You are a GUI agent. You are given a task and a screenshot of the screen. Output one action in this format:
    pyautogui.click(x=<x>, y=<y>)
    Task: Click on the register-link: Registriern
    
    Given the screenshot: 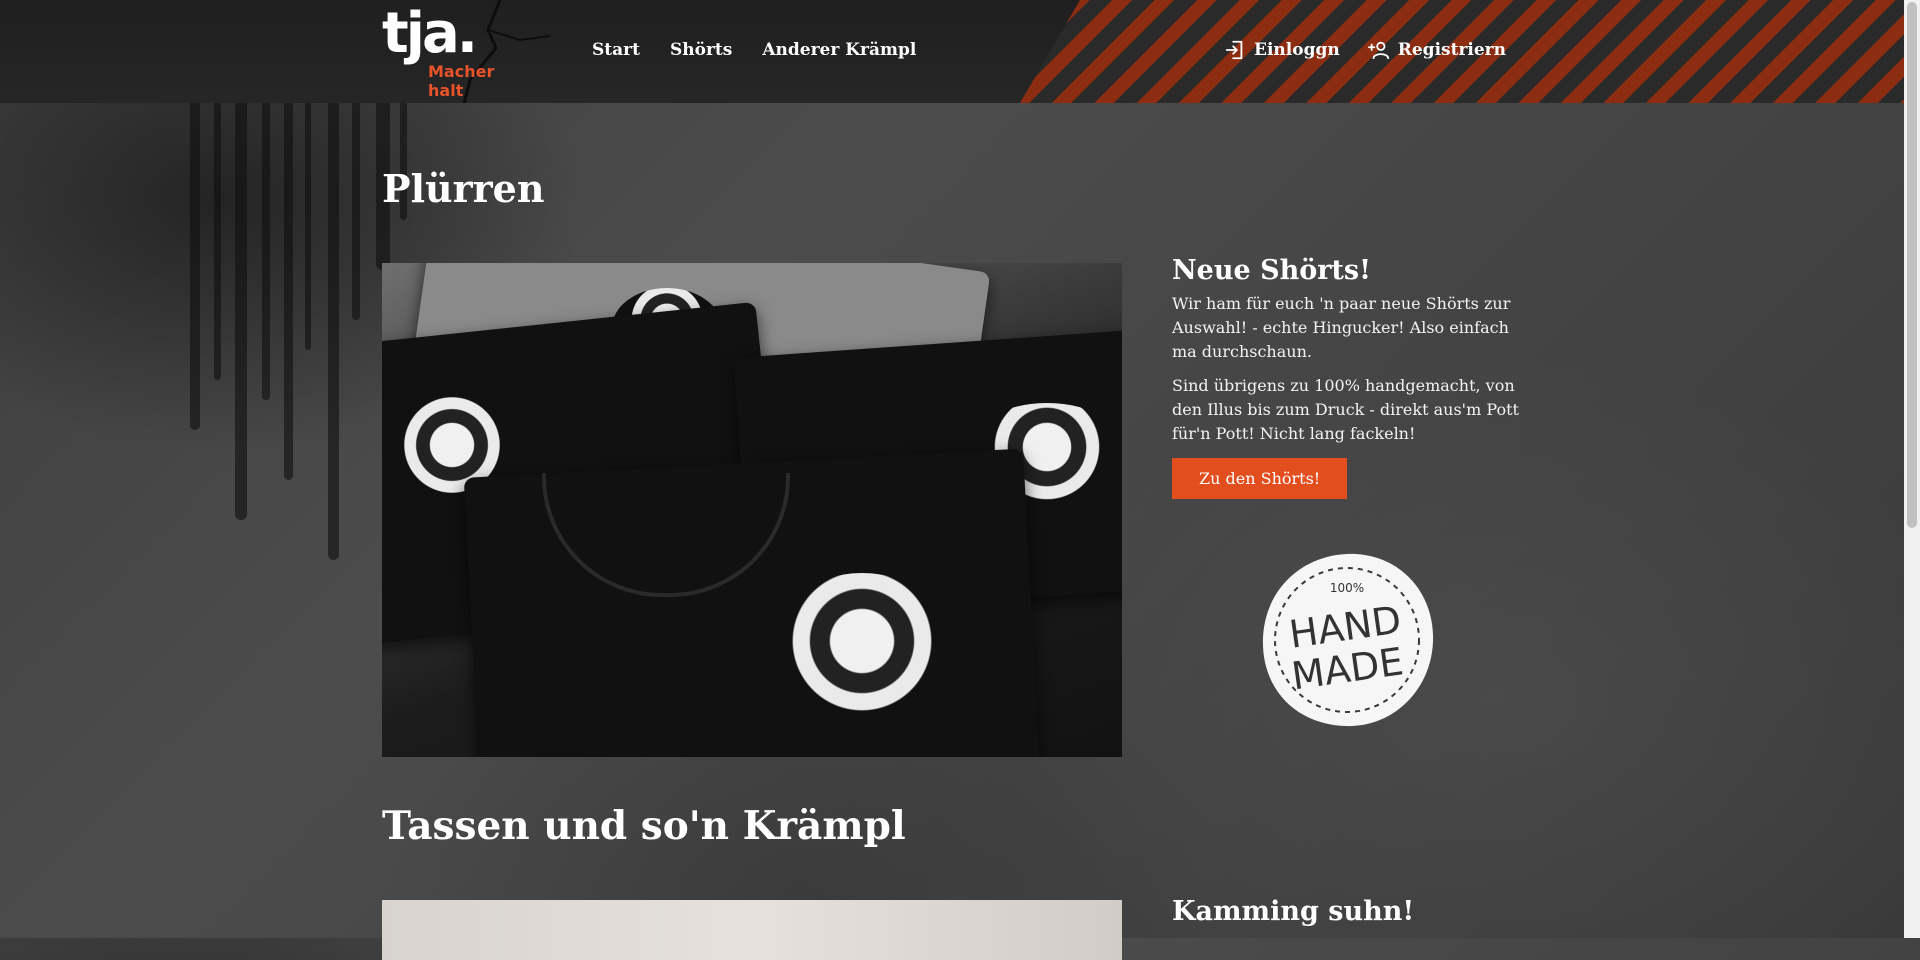 What is the action you would take?
    pyautogui.click(x=1436, y=50)
    